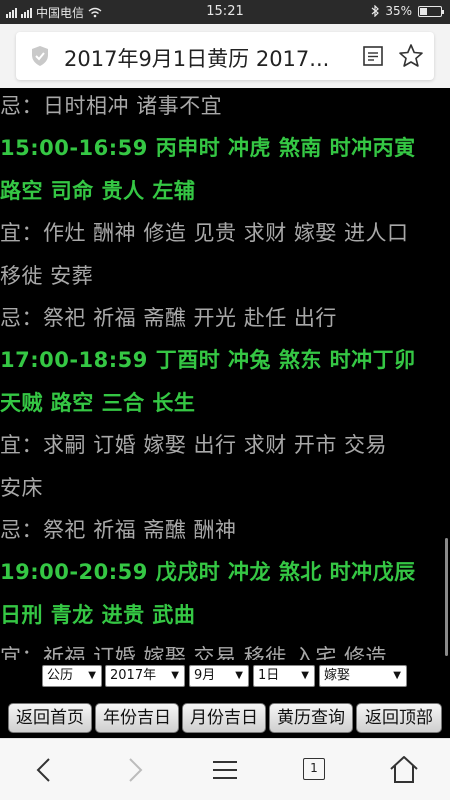 The height and width of the screenshot is (800, 450). What do you see at coordinates (194, 652) in the screenshot?
I see `advice-line: 宜：祈福 订婚 嫁娶 交易 移徙 入宅 修造` at bounding box center [194, 652].